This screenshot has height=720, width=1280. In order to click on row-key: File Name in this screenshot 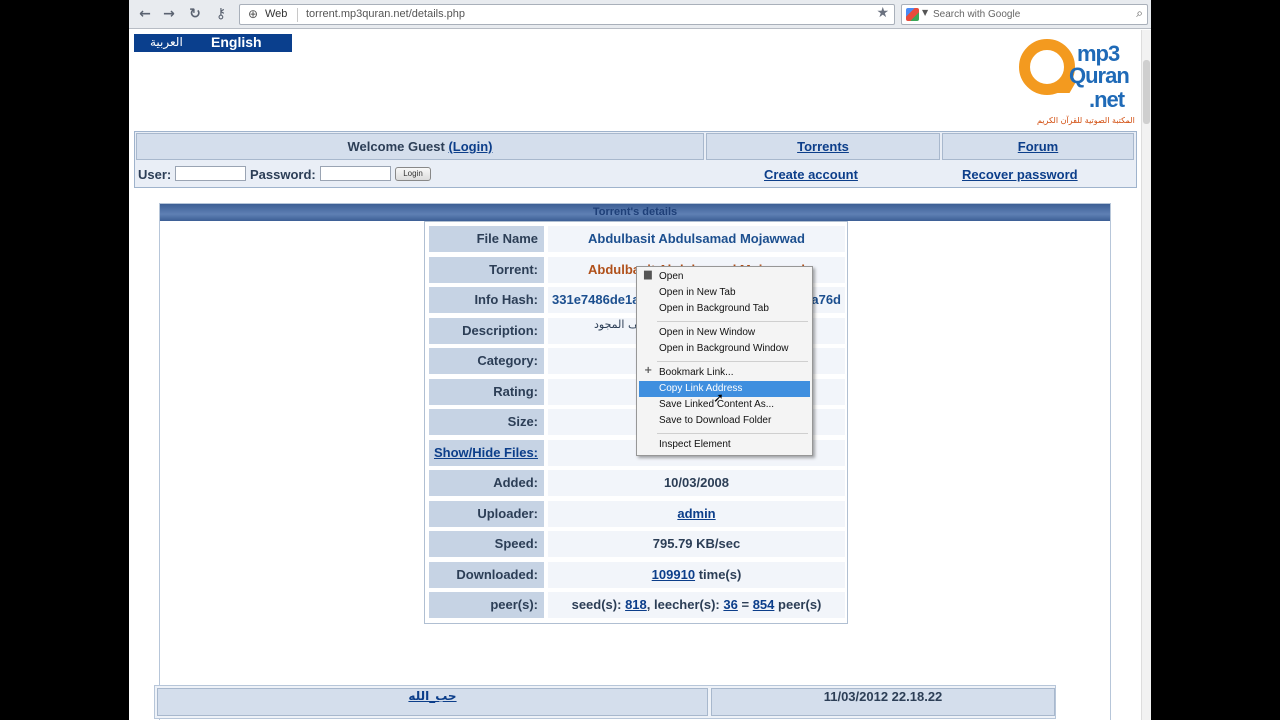, I will do `click(486, 239)`.